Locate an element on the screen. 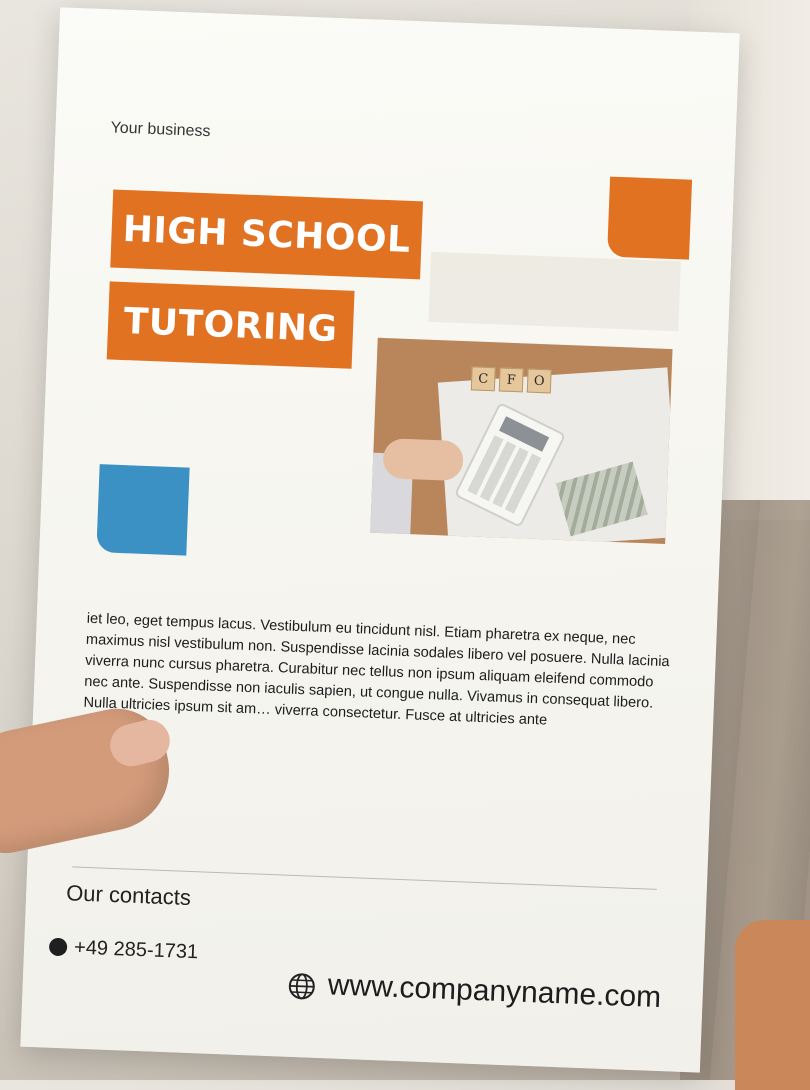  globe-icon is located at coordinates (301, 986).